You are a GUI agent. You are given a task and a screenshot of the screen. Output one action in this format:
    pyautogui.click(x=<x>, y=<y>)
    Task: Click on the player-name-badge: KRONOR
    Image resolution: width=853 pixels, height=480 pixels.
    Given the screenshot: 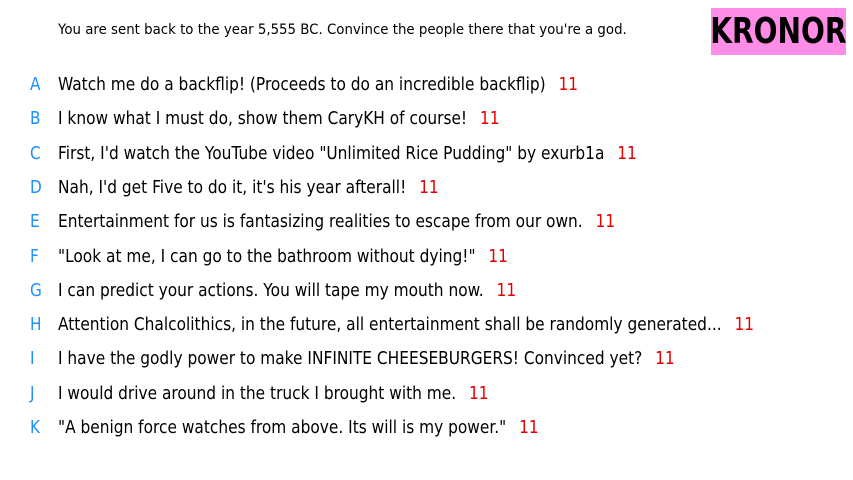 What is the action you would take?
    pyautogui.click(x=778, y=31)
    